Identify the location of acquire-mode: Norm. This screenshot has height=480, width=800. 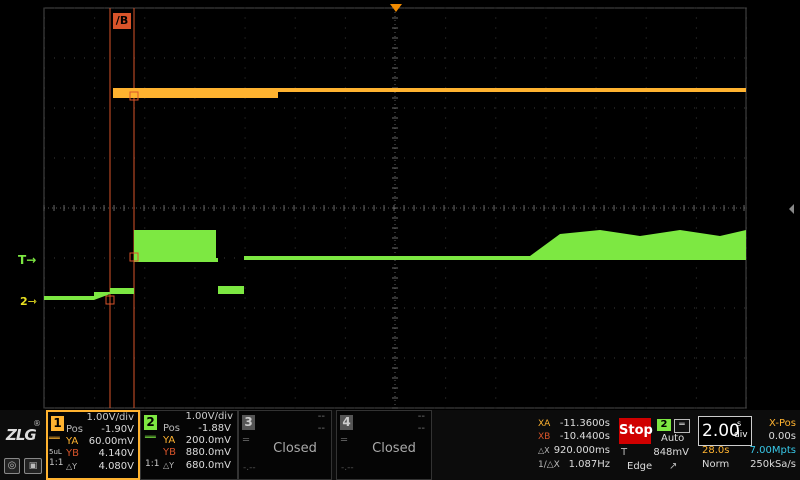
(716, 464).